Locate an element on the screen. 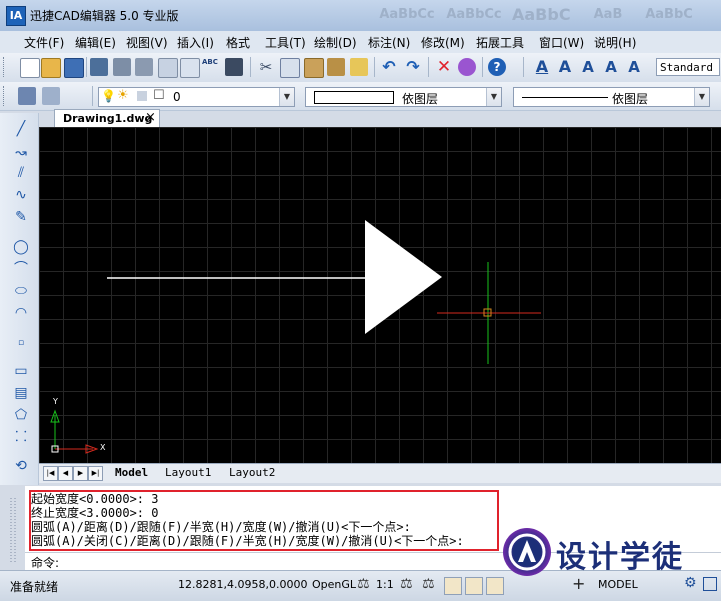 This screenshot has height=601, width=721. line-icon: ╱ is located at coordinates (21, 129).